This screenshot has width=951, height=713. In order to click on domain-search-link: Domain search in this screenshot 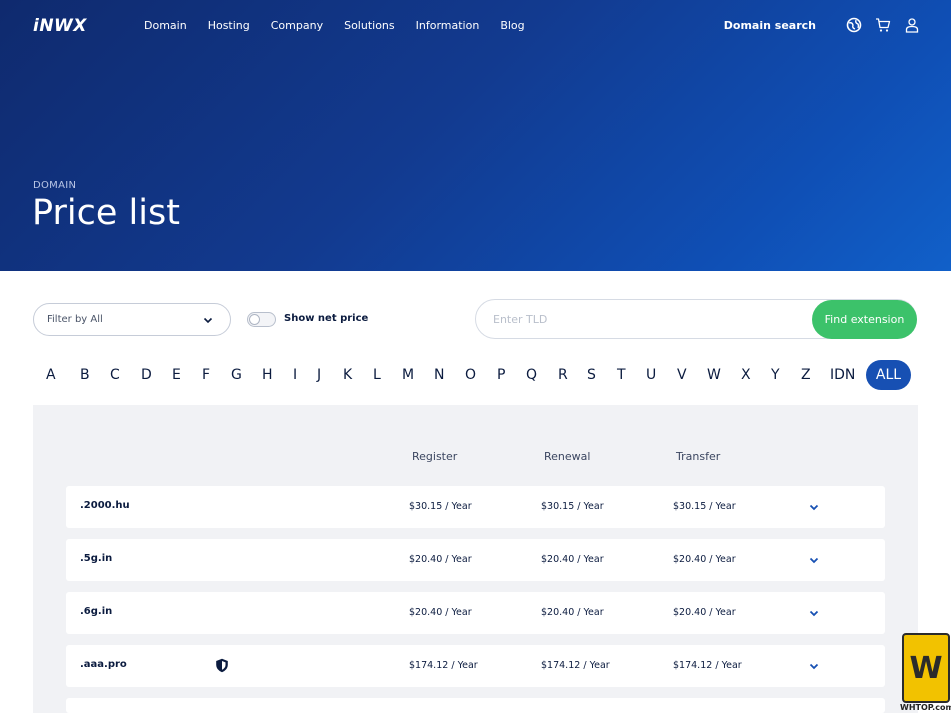, I will do `click(770, 25)`.